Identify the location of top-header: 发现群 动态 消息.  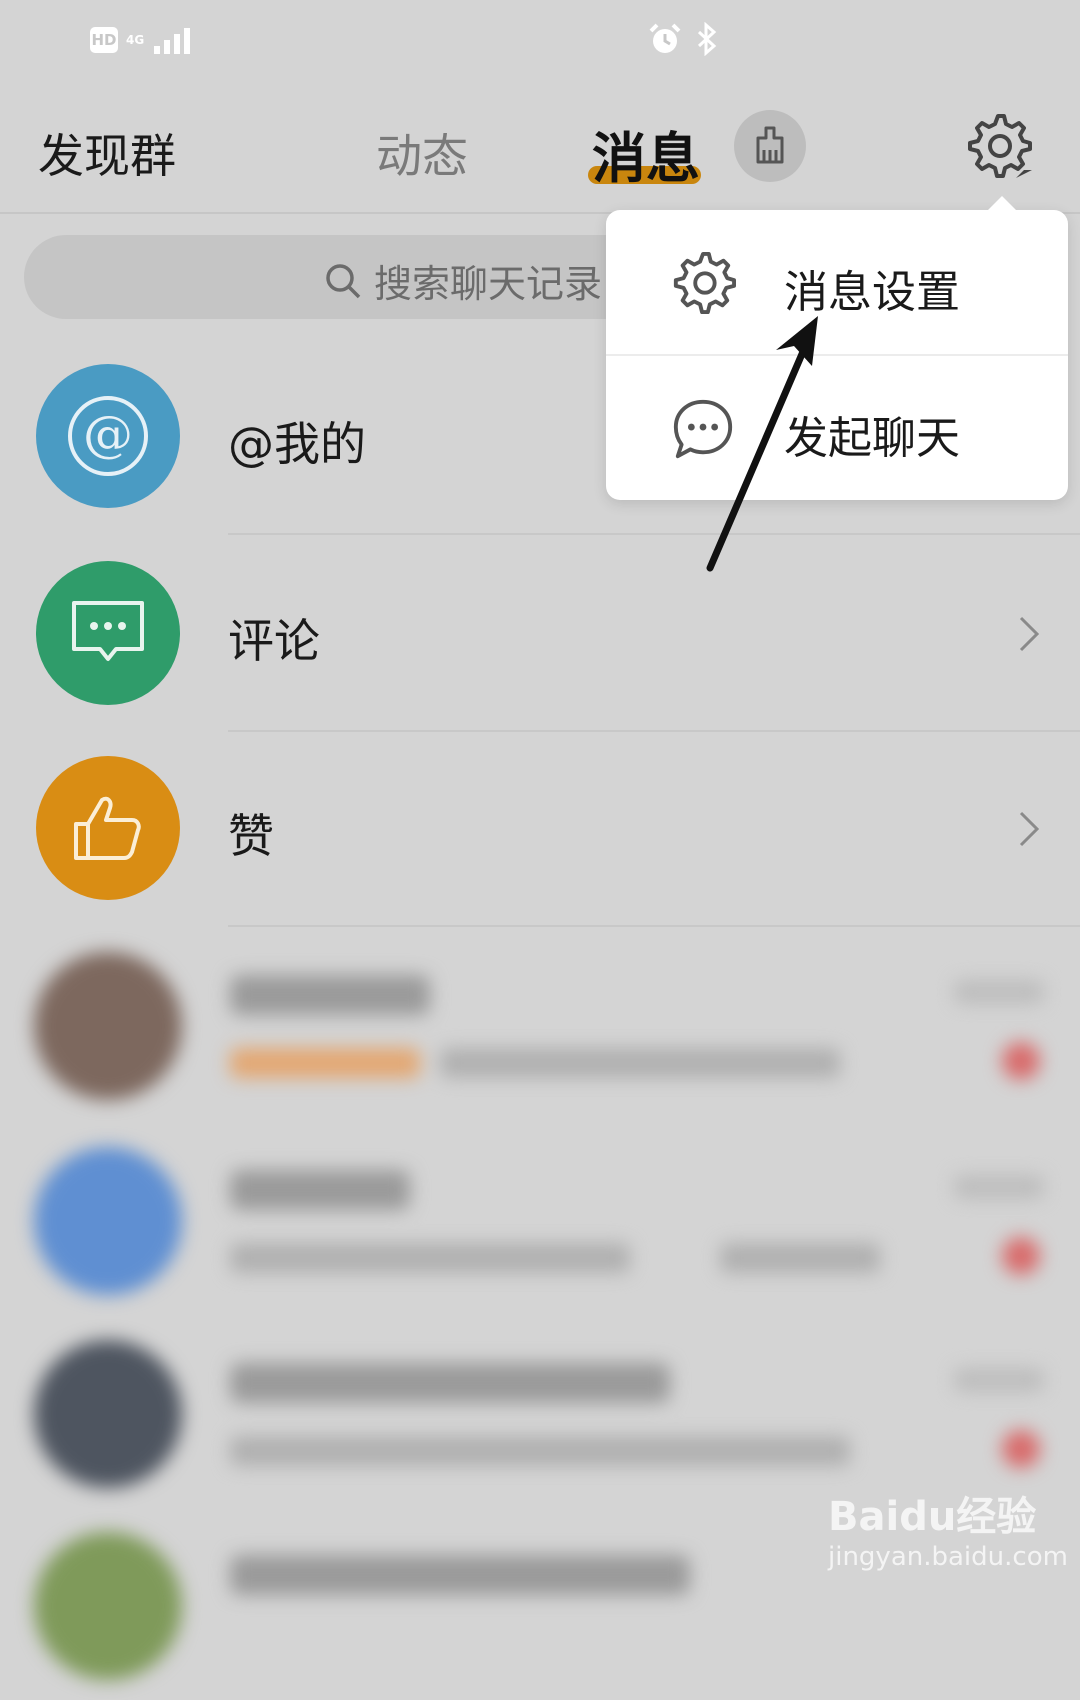
(540, 147).